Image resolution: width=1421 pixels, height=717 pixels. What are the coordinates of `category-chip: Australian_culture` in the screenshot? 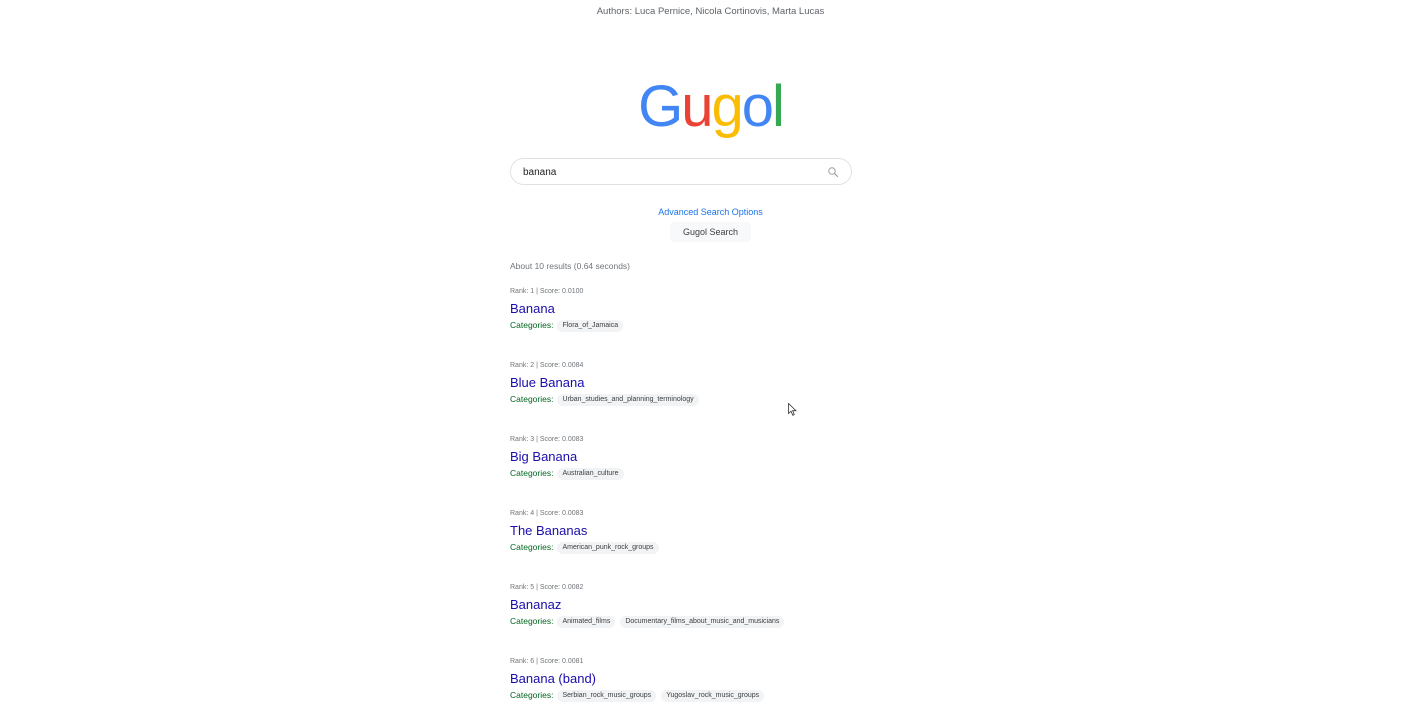 It's located at (590, 473).